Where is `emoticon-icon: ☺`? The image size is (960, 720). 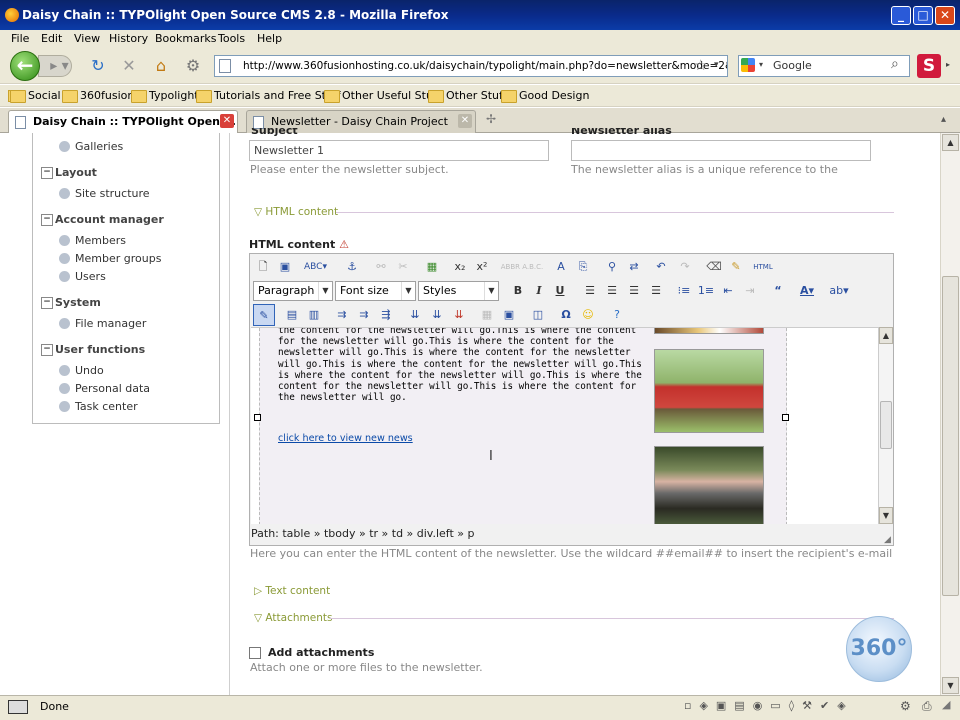 emoticon-icon: ☺ is located at coordinates (588, 315).